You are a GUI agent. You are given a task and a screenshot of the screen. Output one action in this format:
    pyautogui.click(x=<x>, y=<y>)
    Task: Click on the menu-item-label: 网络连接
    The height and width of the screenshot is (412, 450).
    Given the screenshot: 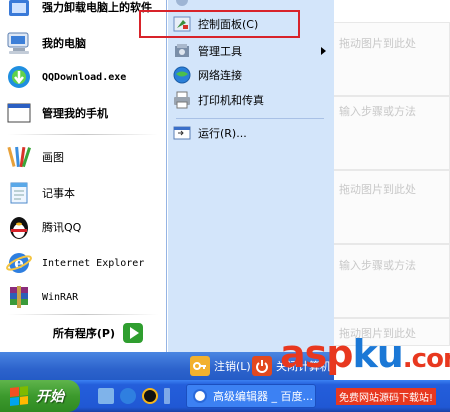 What is the action you would take?
    pyautogui.click(x=220, y=75)
    